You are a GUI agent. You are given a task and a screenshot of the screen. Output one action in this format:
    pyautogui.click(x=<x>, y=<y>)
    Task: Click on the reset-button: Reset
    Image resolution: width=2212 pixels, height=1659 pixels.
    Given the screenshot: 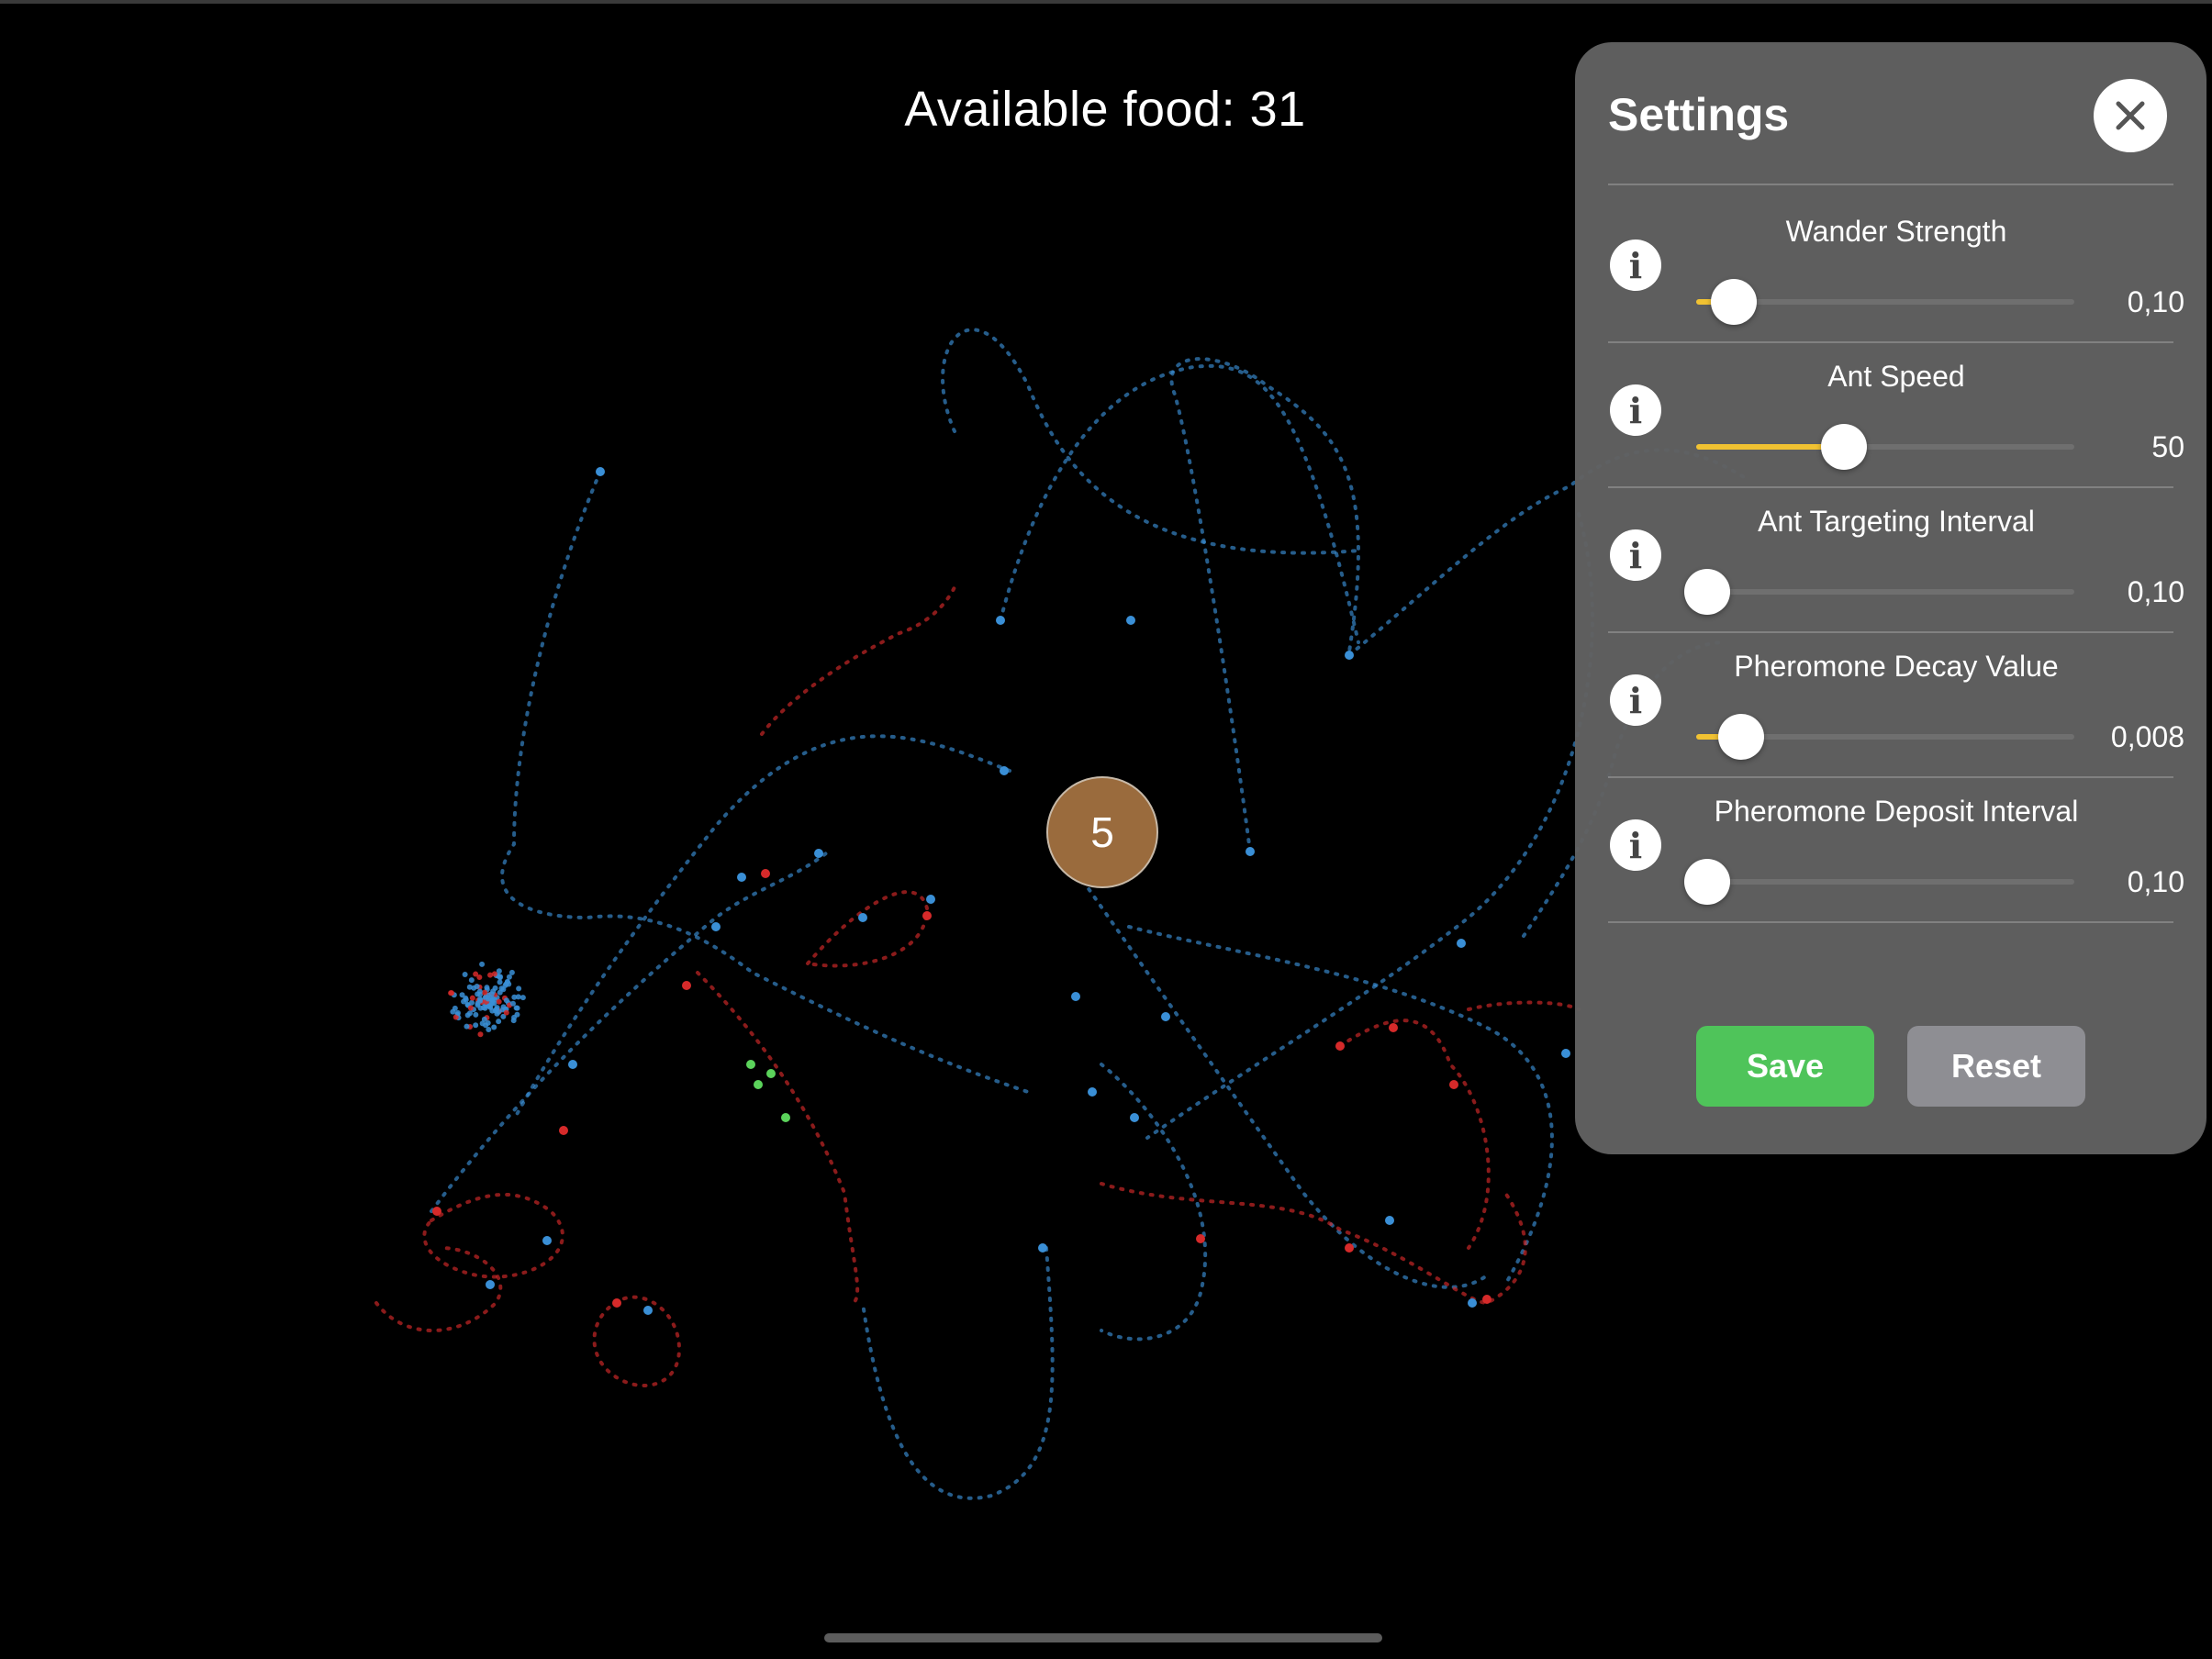 What is the action you would take?
    pyautogui.click(x=1996, y=1066)
    